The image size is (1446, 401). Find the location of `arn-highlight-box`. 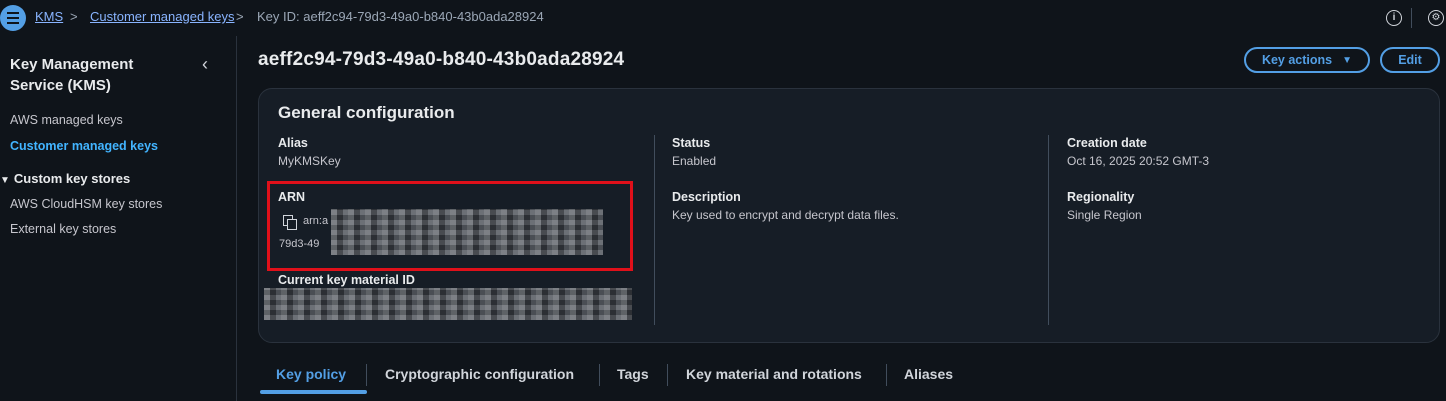

arn-highlight-box is located at coordinates (450, 226).